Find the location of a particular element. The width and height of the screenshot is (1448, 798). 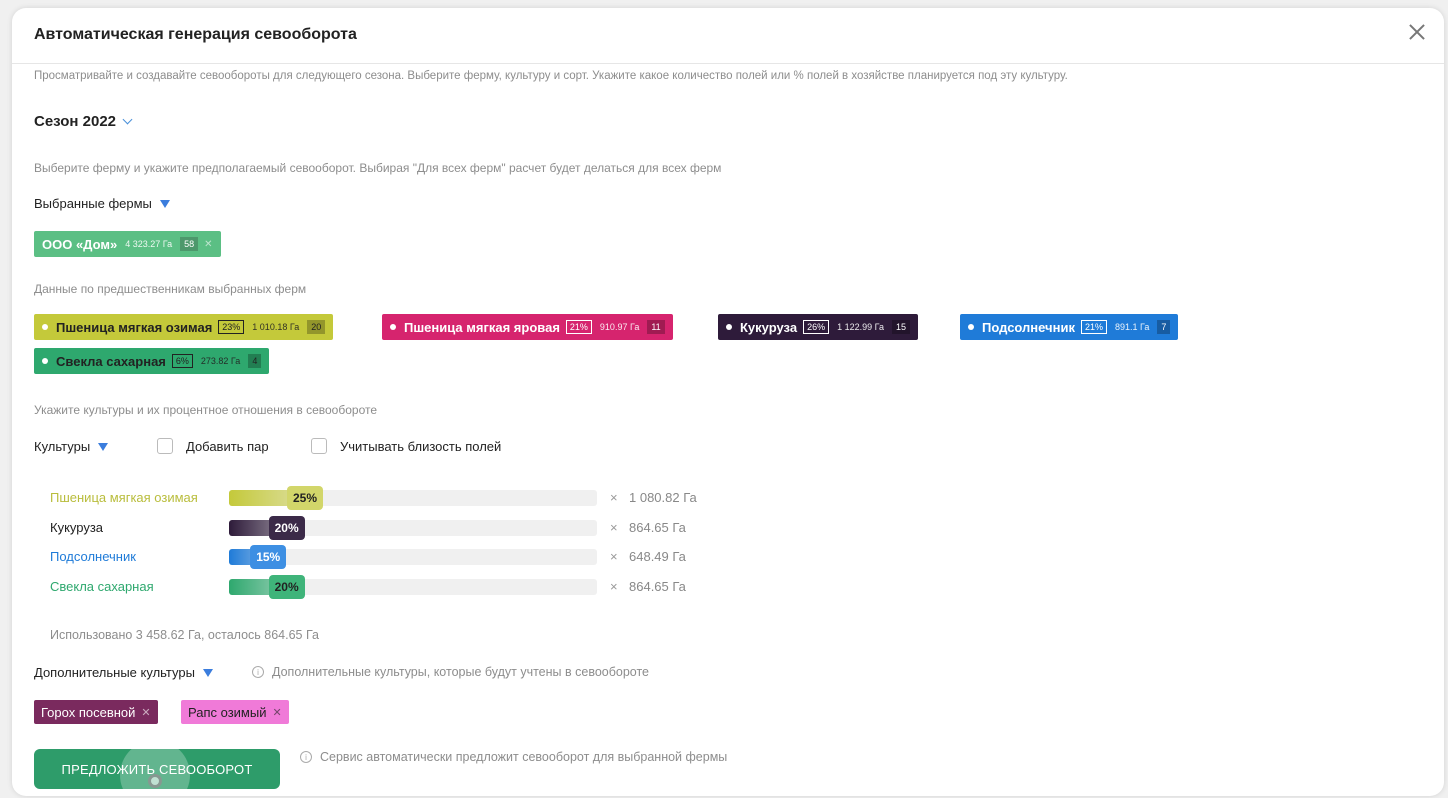

extra-crop-tag: Горох посевной ✕ is located at coordinates (96, 712).